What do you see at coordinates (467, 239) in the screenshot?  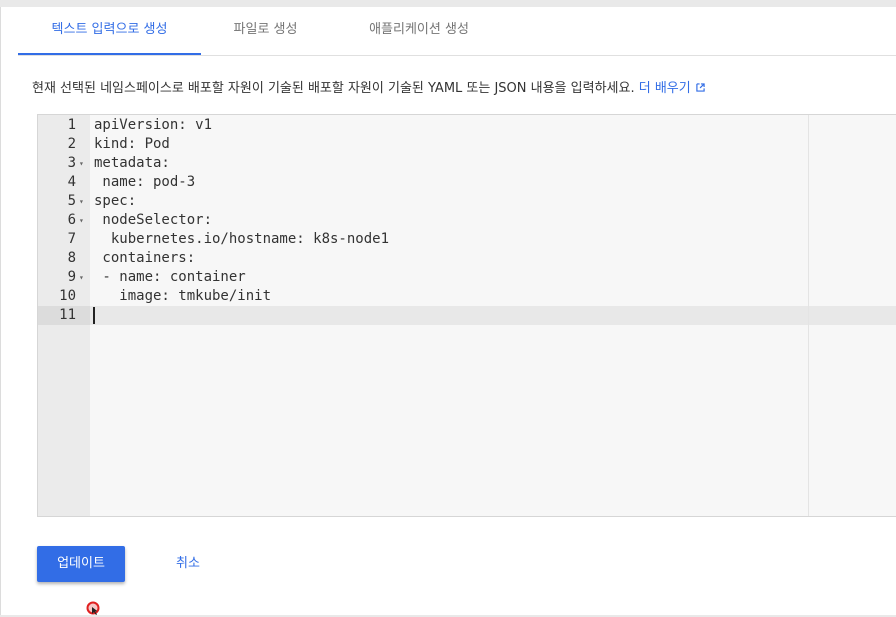 I see `editor-line: 7 kubernetes.io/hostname: k8s-node1` at bounding box center [467, 239].